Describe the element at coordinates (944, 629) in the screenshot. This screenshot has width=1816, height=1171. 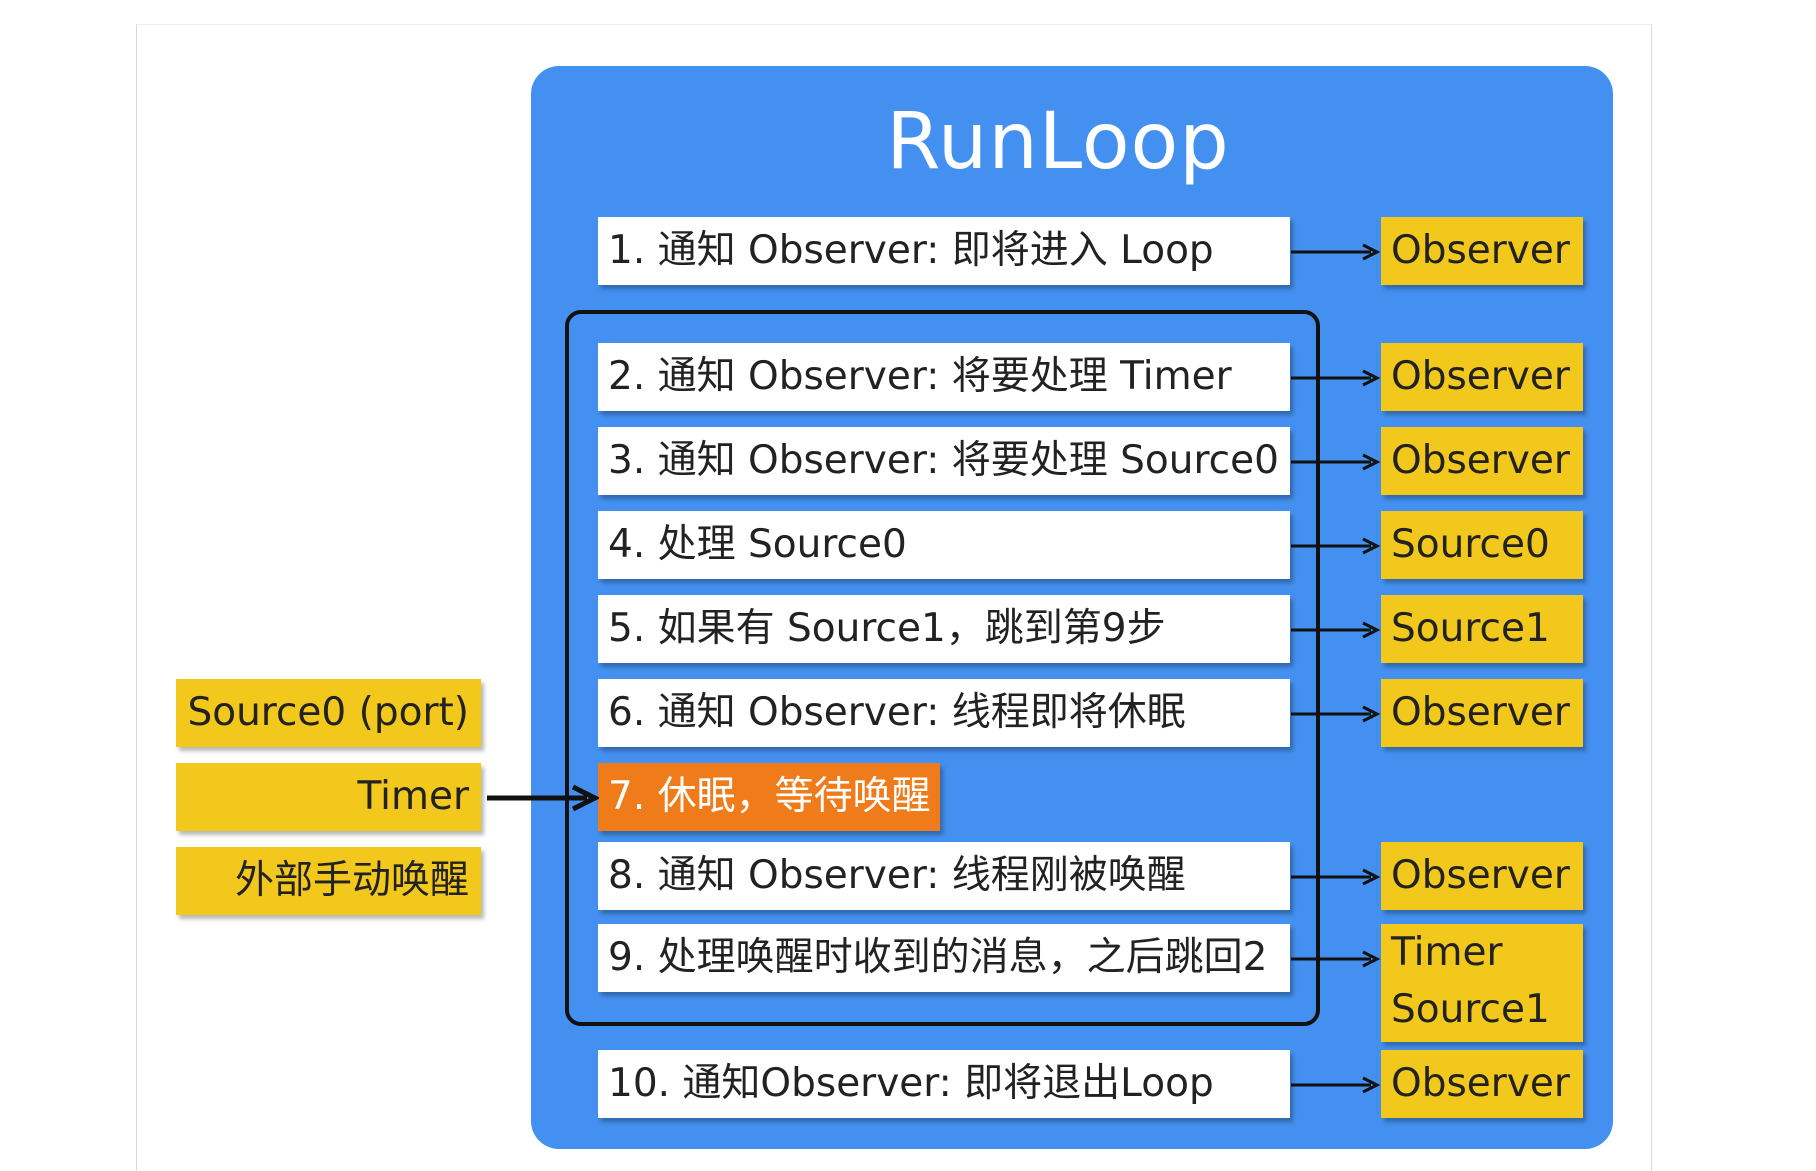
I see `step-5-box: 5. 如果有 Source1，跳到第9步` at that location.